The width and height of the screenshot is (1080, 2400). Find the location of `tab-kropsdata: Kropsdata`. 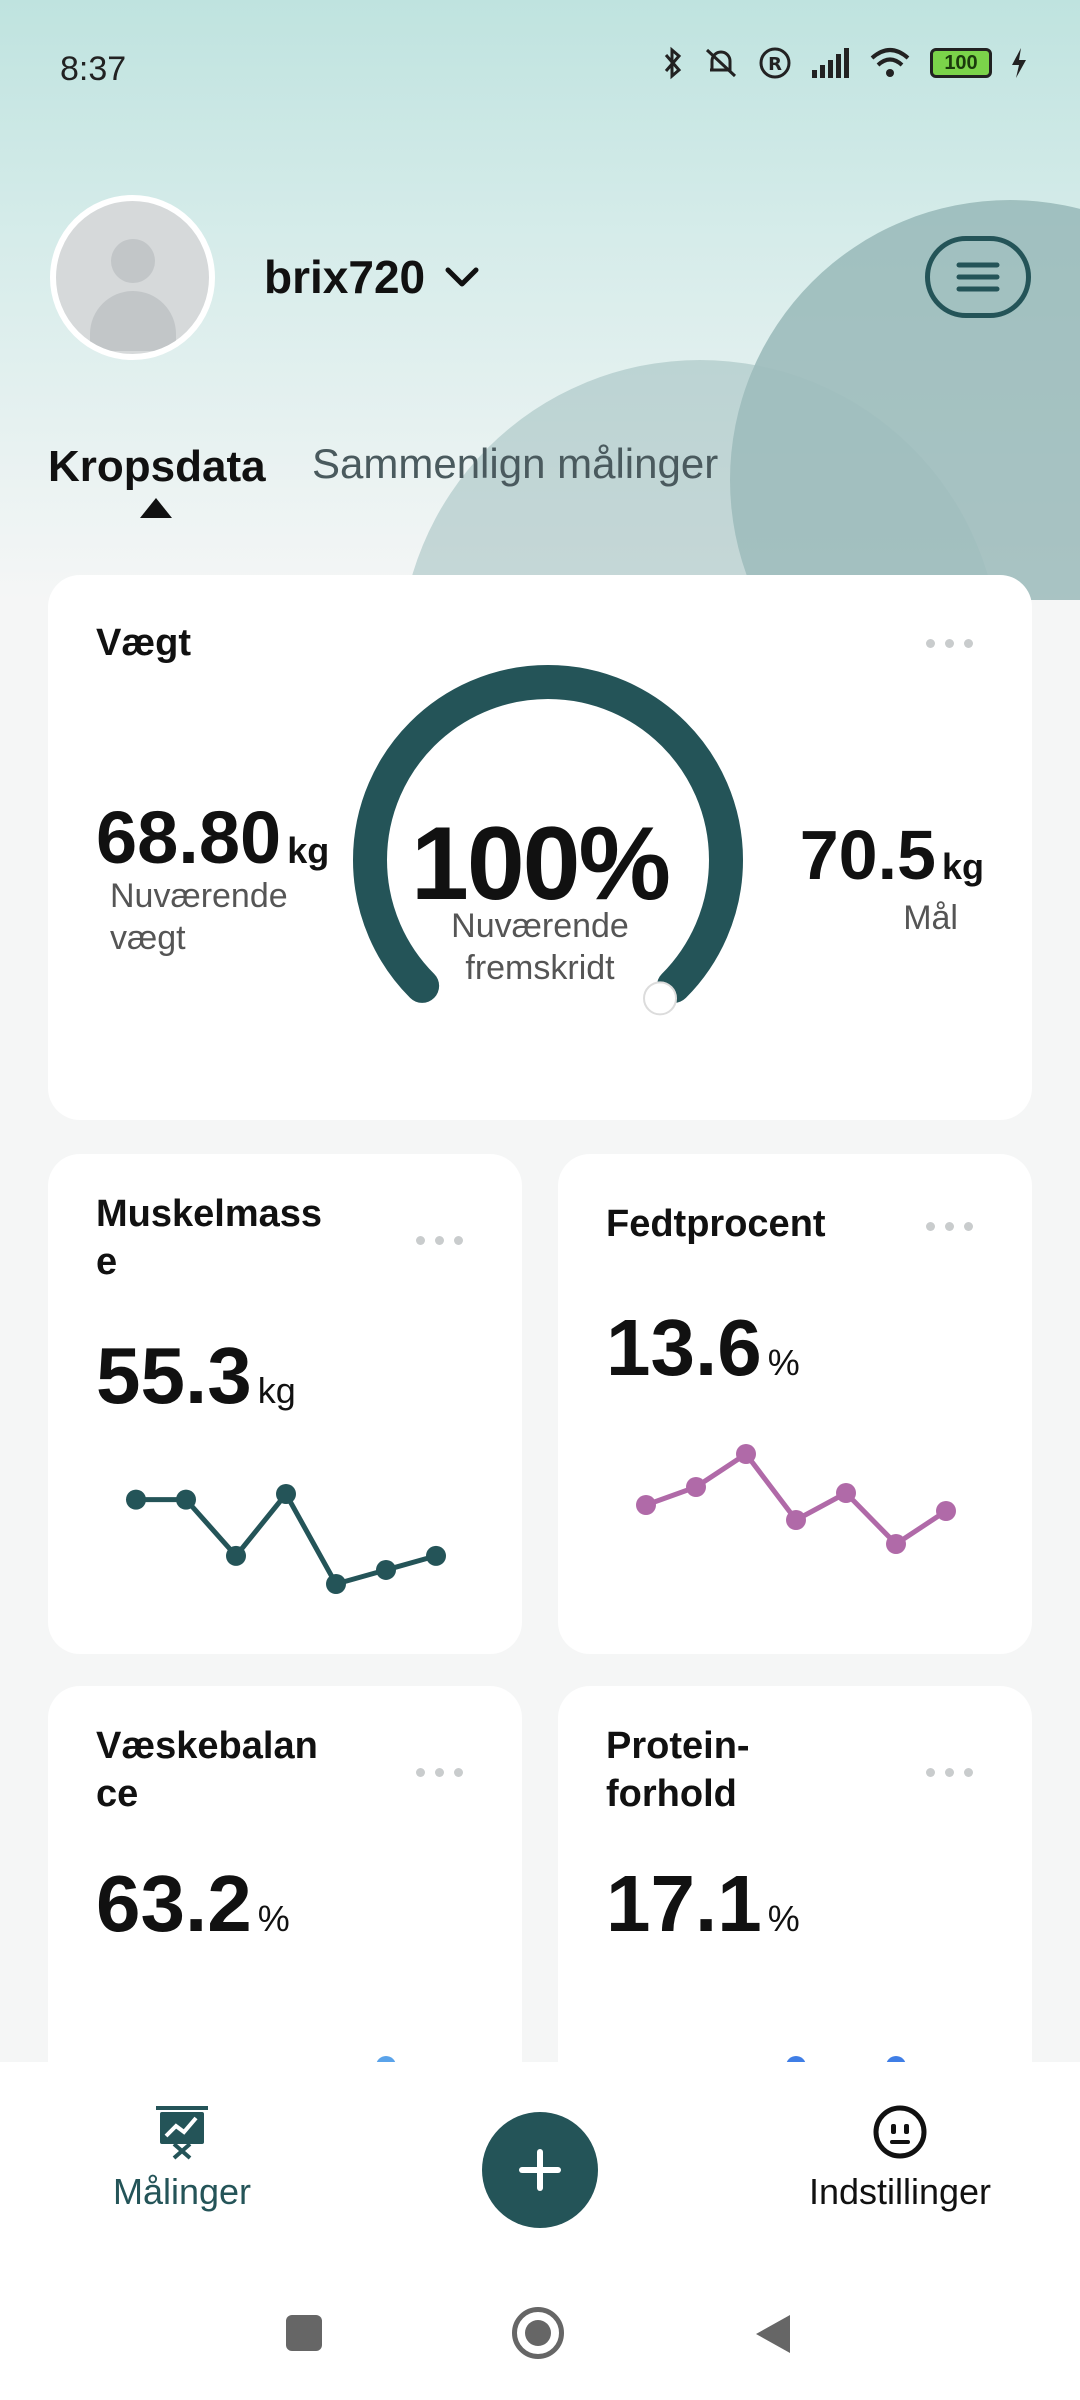

tab-kropsdata: Kropsdata is located at coordinates (157, 467).